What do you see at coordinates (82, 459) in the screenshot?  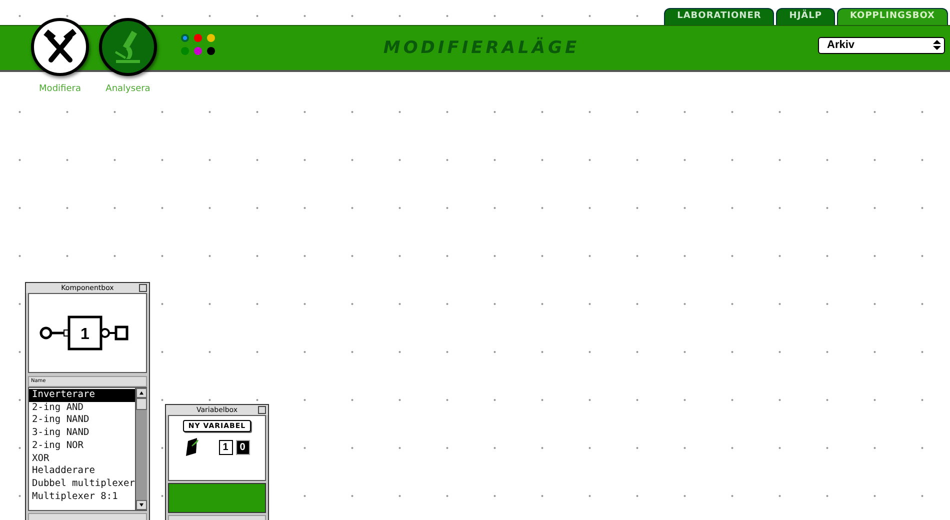 I see `component-list-item: XOR` at bounding box center [82, 459].